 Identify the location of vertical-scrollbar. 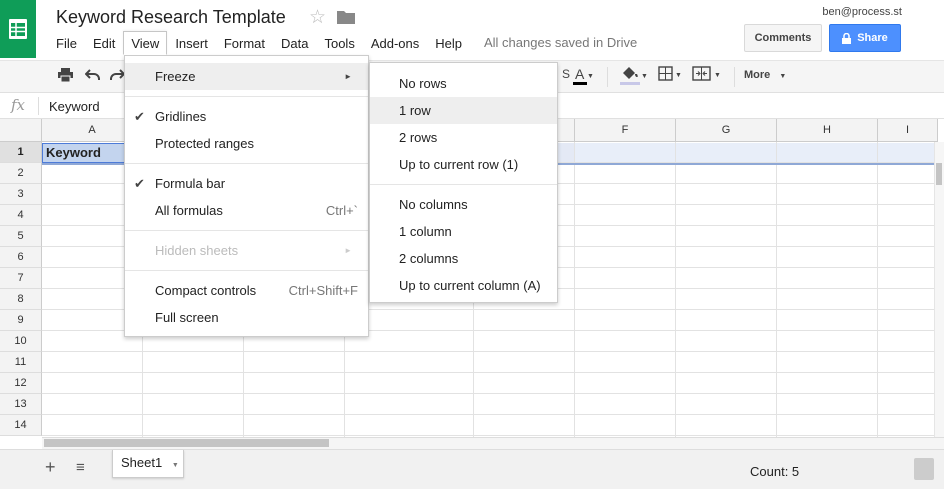
(939, 289).